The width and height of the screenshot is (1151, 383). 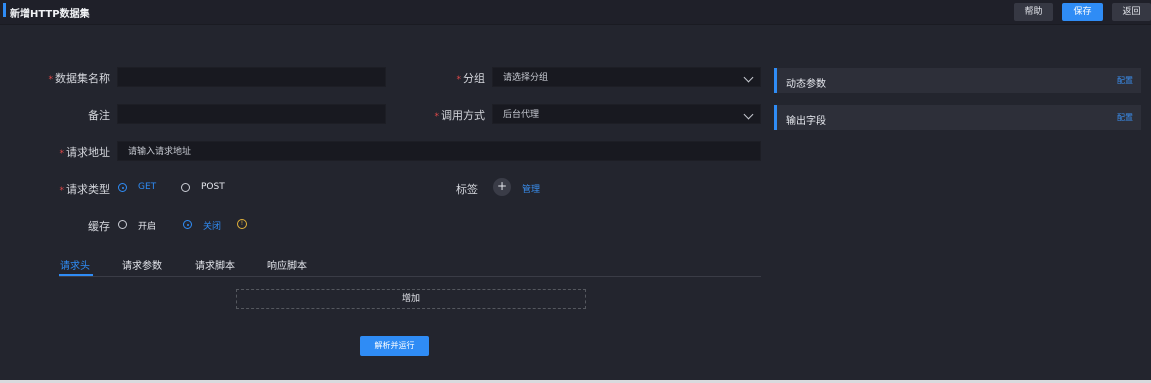 I want to click on output-fields-config-link: 配置, so click(x=1125, y=117).